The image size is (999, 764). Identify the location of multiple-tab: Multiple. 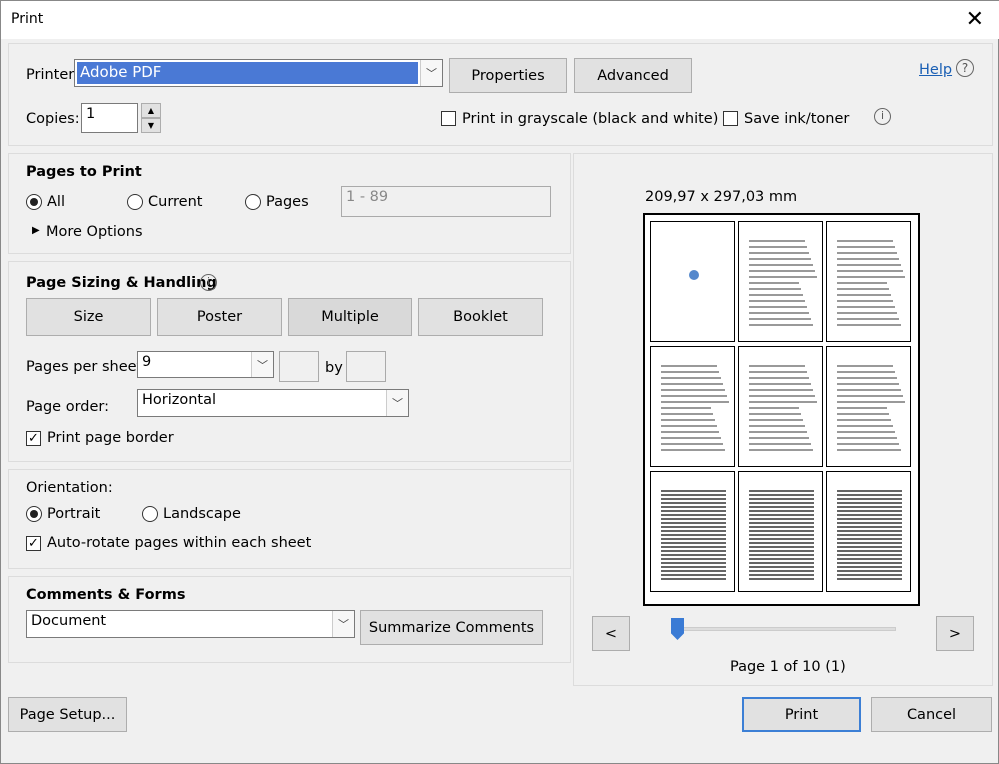
(350, 317).